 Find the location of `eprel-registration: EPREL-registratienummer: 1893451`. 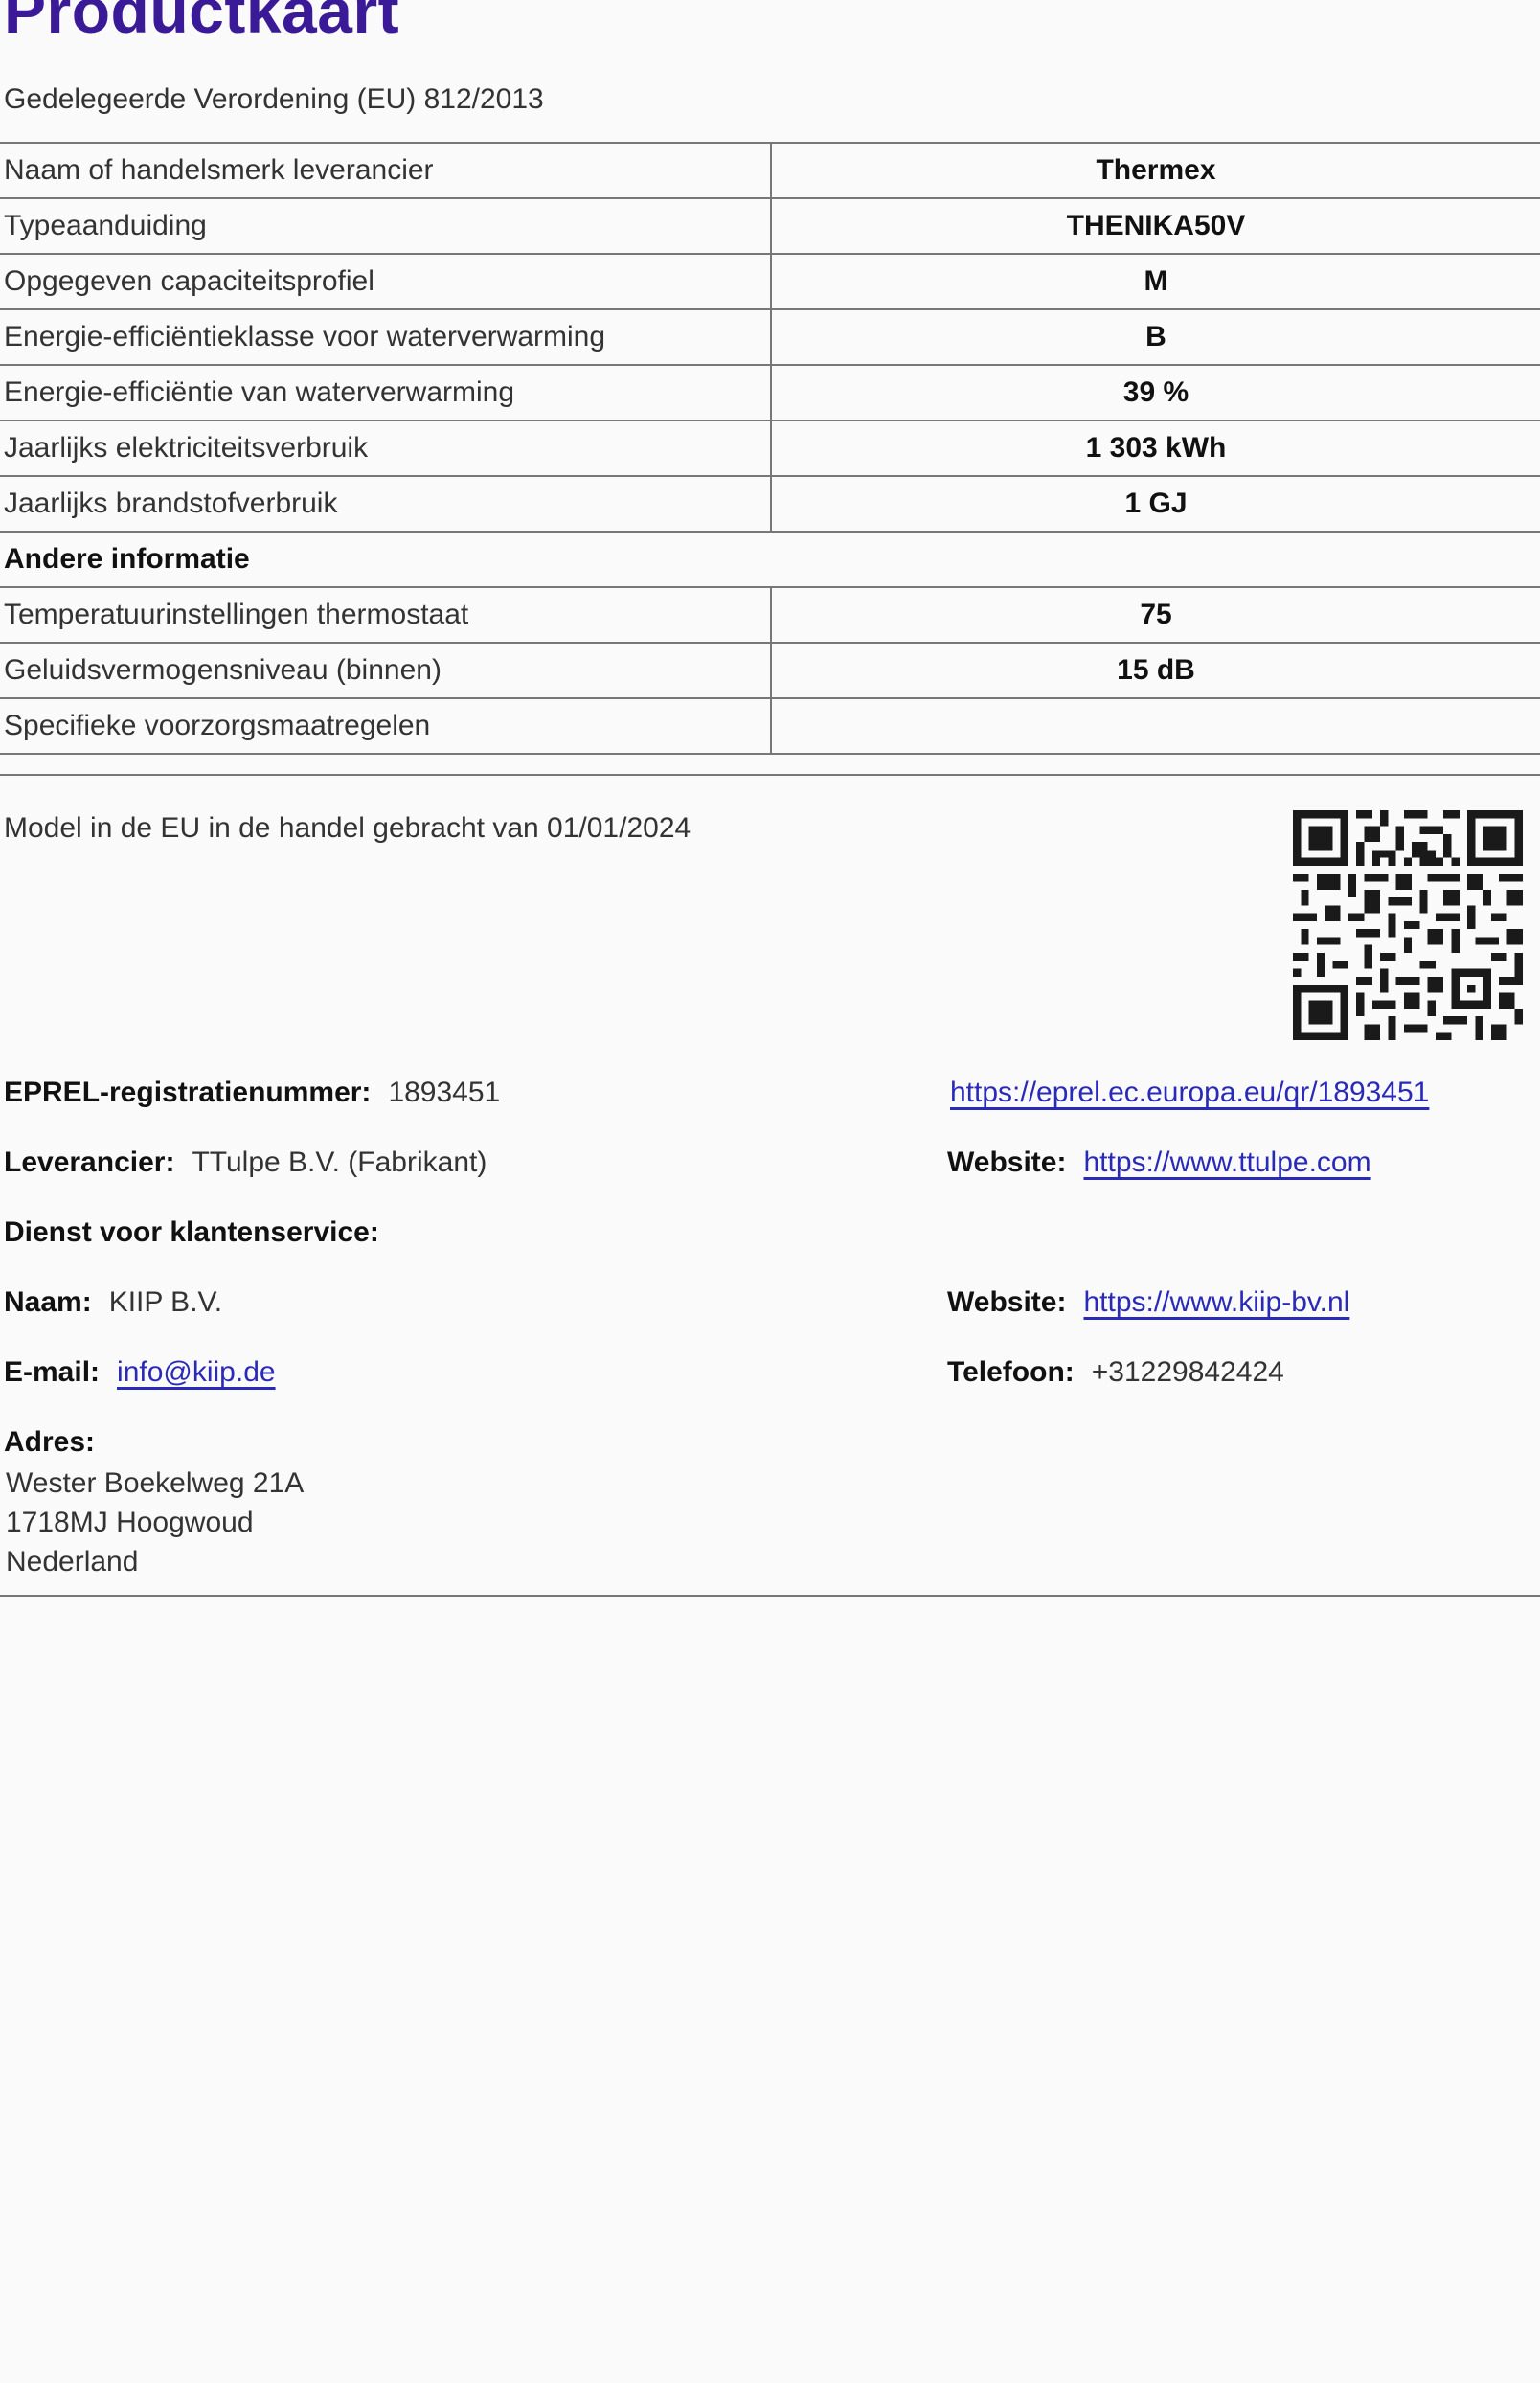

eprel-registration: EPREL-registratienummer: 1893451 is located at coordinates (252, 1093).